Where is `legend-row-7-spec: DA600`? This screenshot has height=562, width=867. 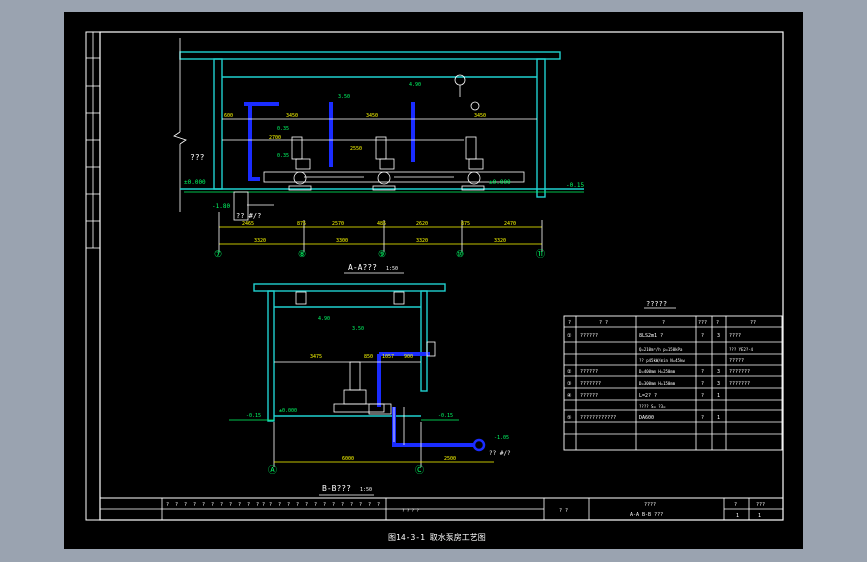
legend-row-7-spec: DA600 is located at coordinates (646, 418).